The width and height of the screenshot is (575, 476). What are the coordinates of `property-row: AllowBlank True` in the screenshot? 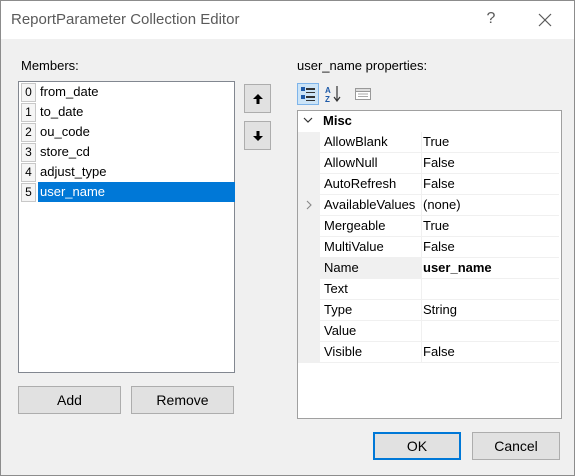 It's located at (429, 142).